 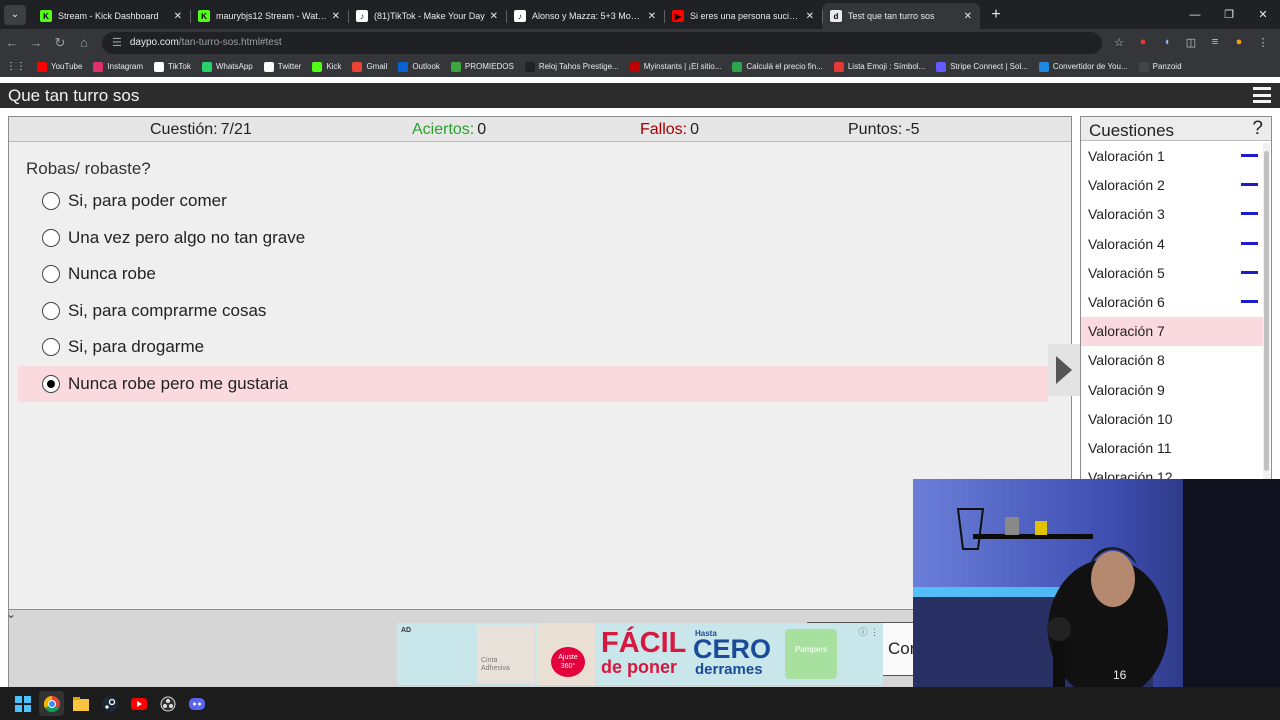 What do you see at coordinates (1160, 66) in the screenshot?
I see `bookmark-item: Panzoid` at bounding box center [1160, 66].